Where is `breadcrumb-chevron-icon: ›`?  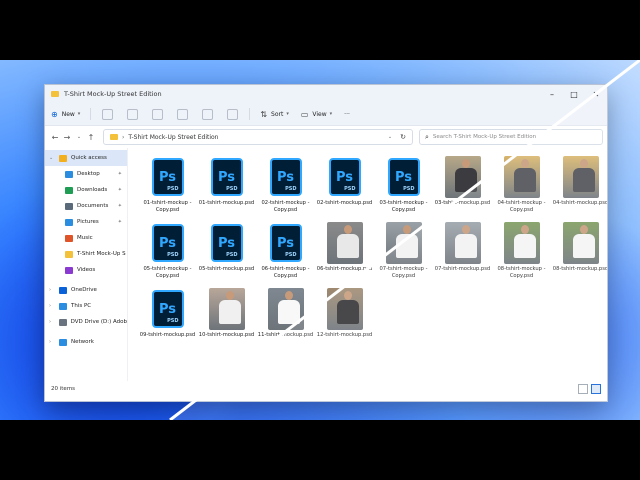 breadcrumb-chevron-icon: › is located at coordinates (123, 137).